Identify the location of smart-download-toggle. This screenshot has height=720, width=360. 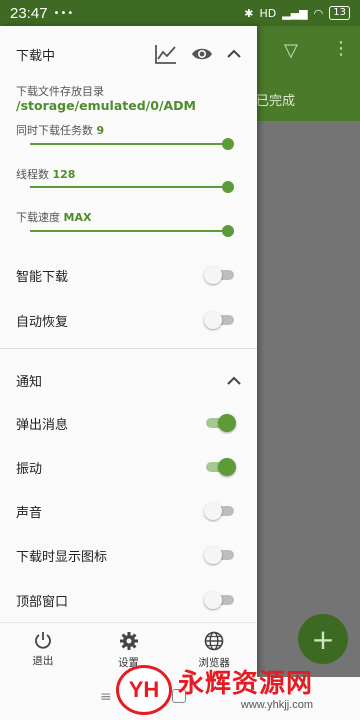
(219, 275).